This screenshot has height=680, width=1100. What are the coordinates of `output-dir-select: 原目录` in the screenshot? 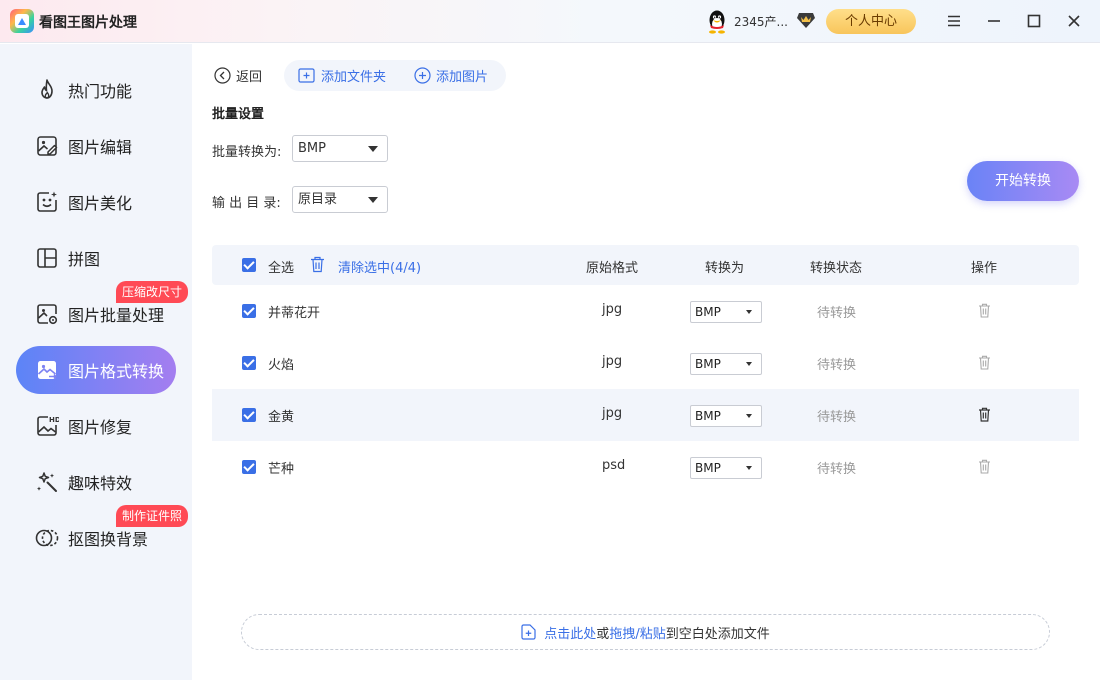 It's located at (340, 199).